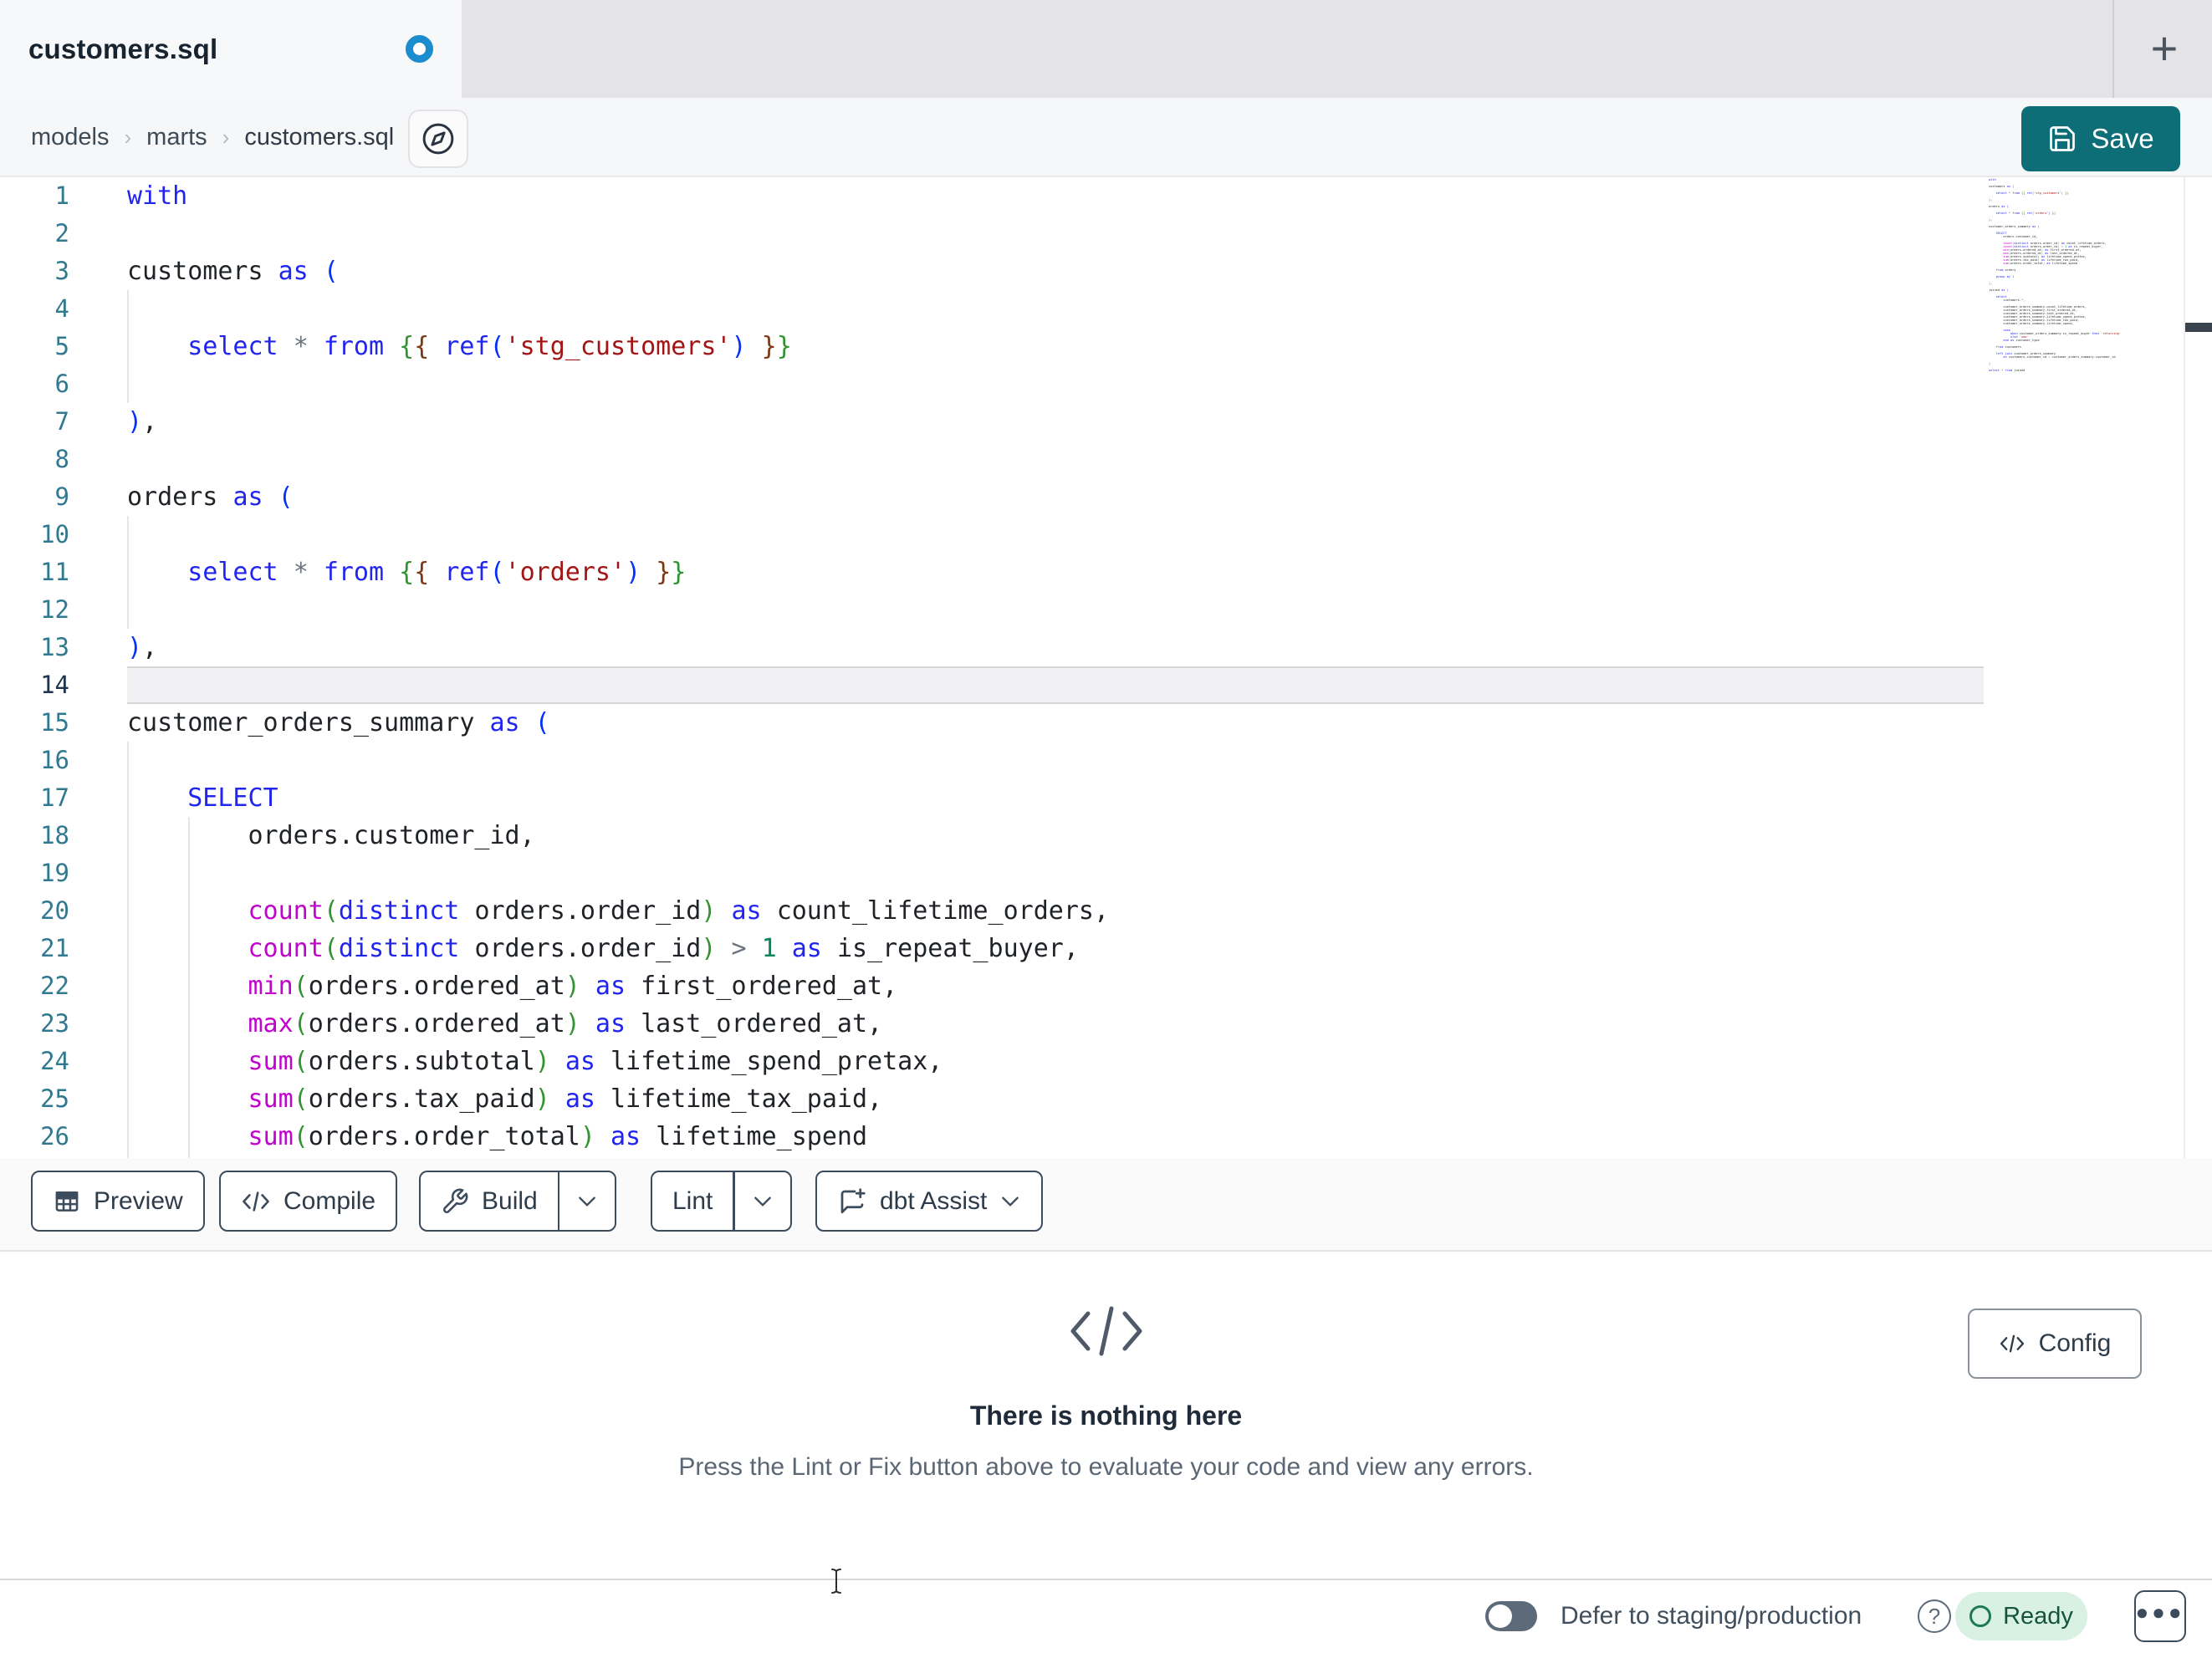 This screenshot has height=1653, width=2212. I want to click on dbt-assist-button-label: dbt Assist, so click(934, 1200).